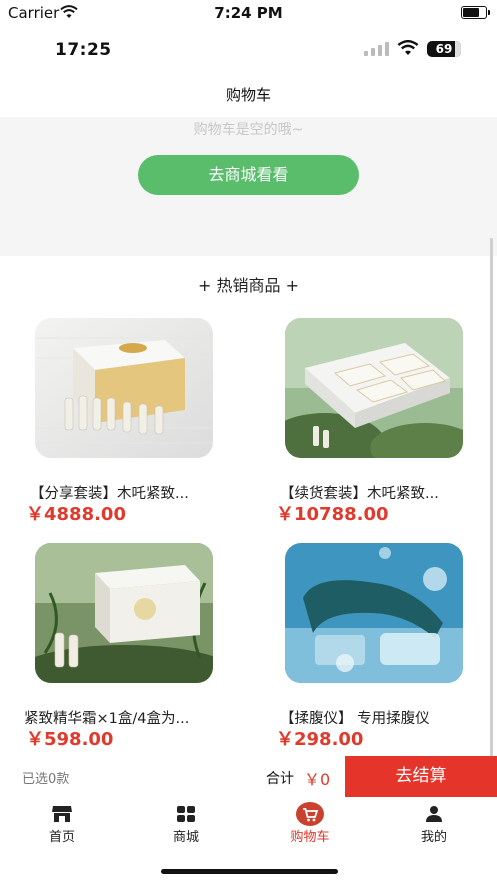  What do you see at coordinates (248, 285) in the screenshot?
I see `hot-products-title: + 热销商品 +` at bounding box center [248, 285].